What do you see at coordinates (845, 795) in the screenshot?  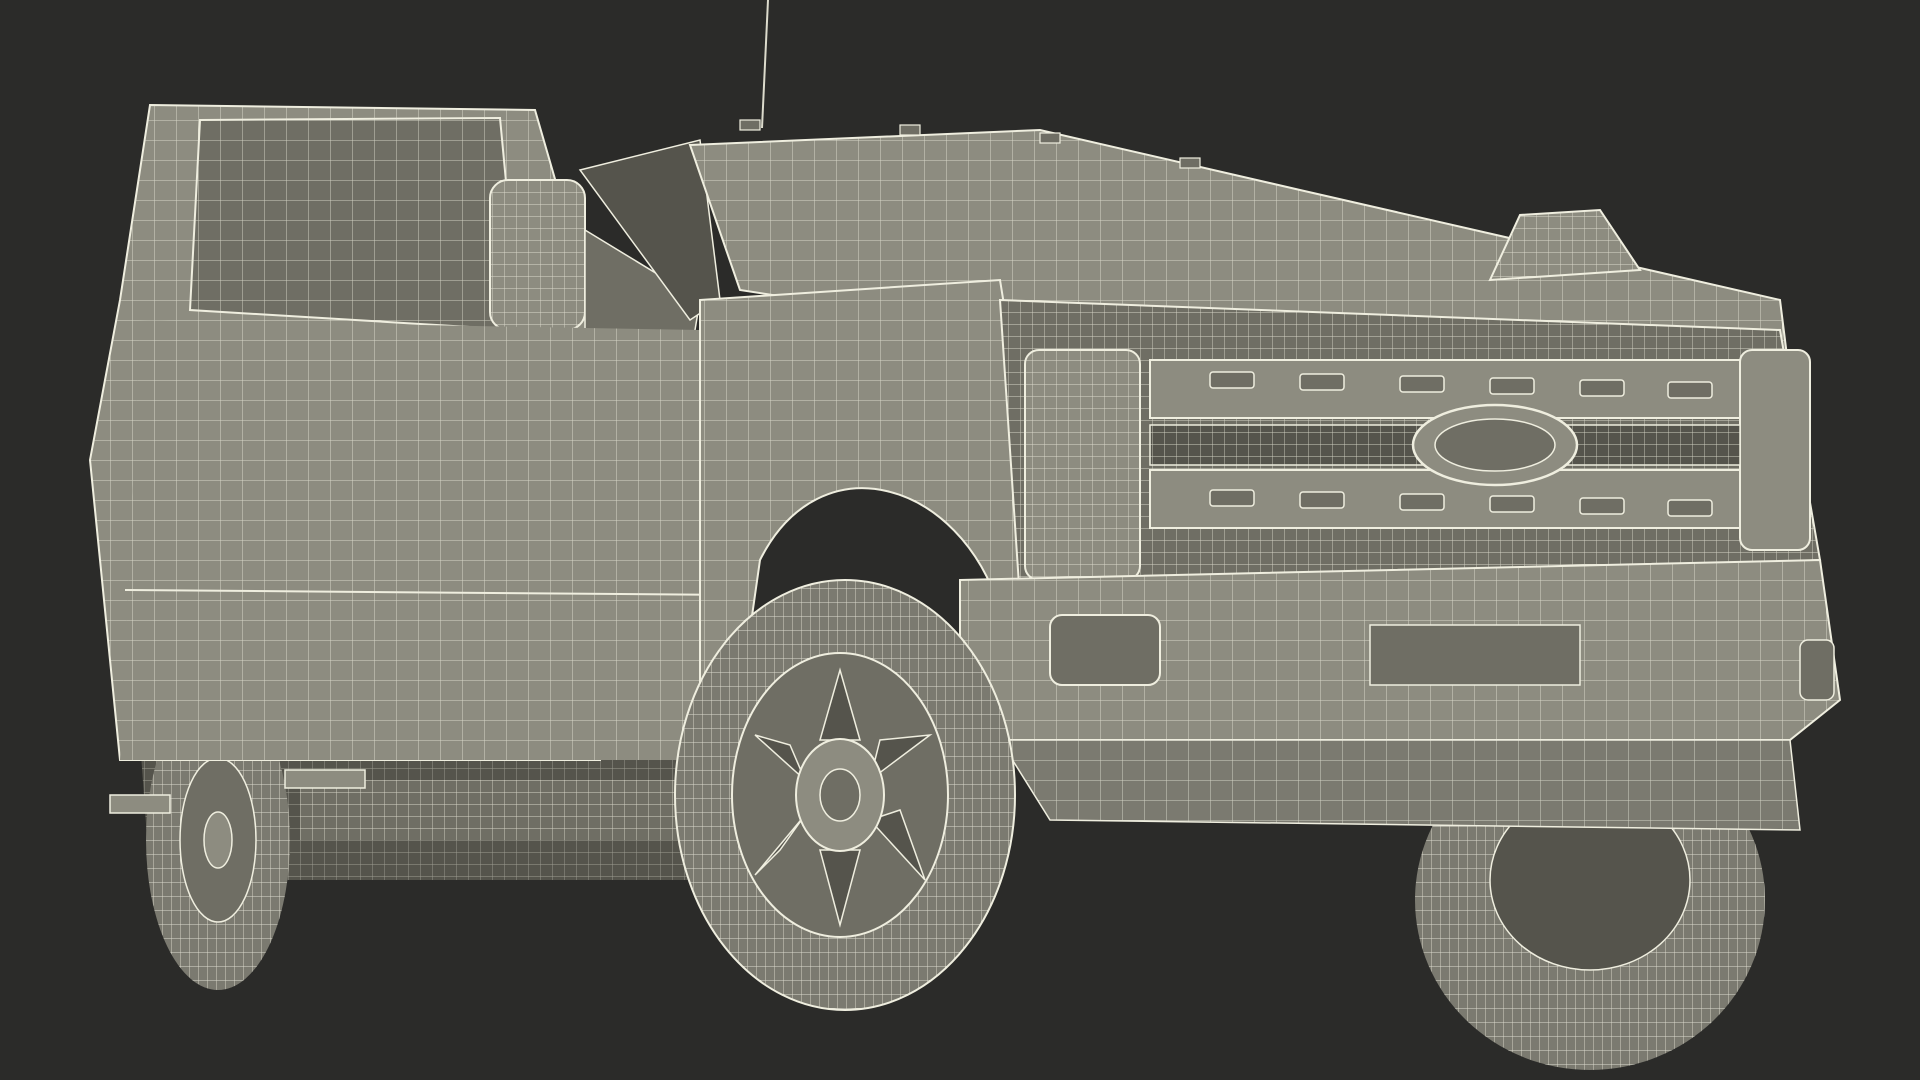 I see `front-wheel` at bounding box center [845, 795].